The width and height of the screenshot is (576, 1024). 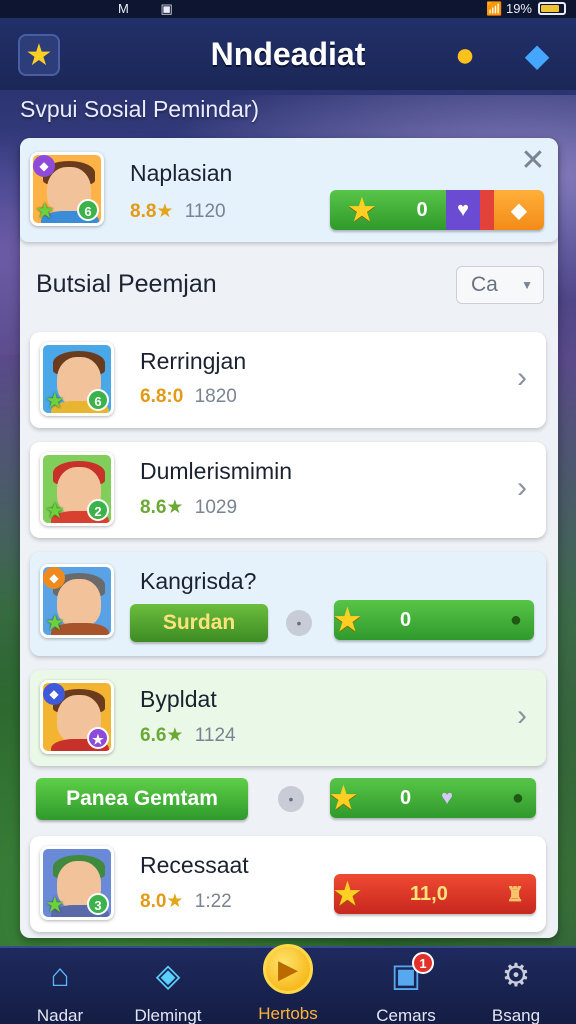 What do you see at coordinates (435, 894) in the screenshot?
I see `reward-bar: ★ 11,0 ♜` at bounding box center [435, 894].